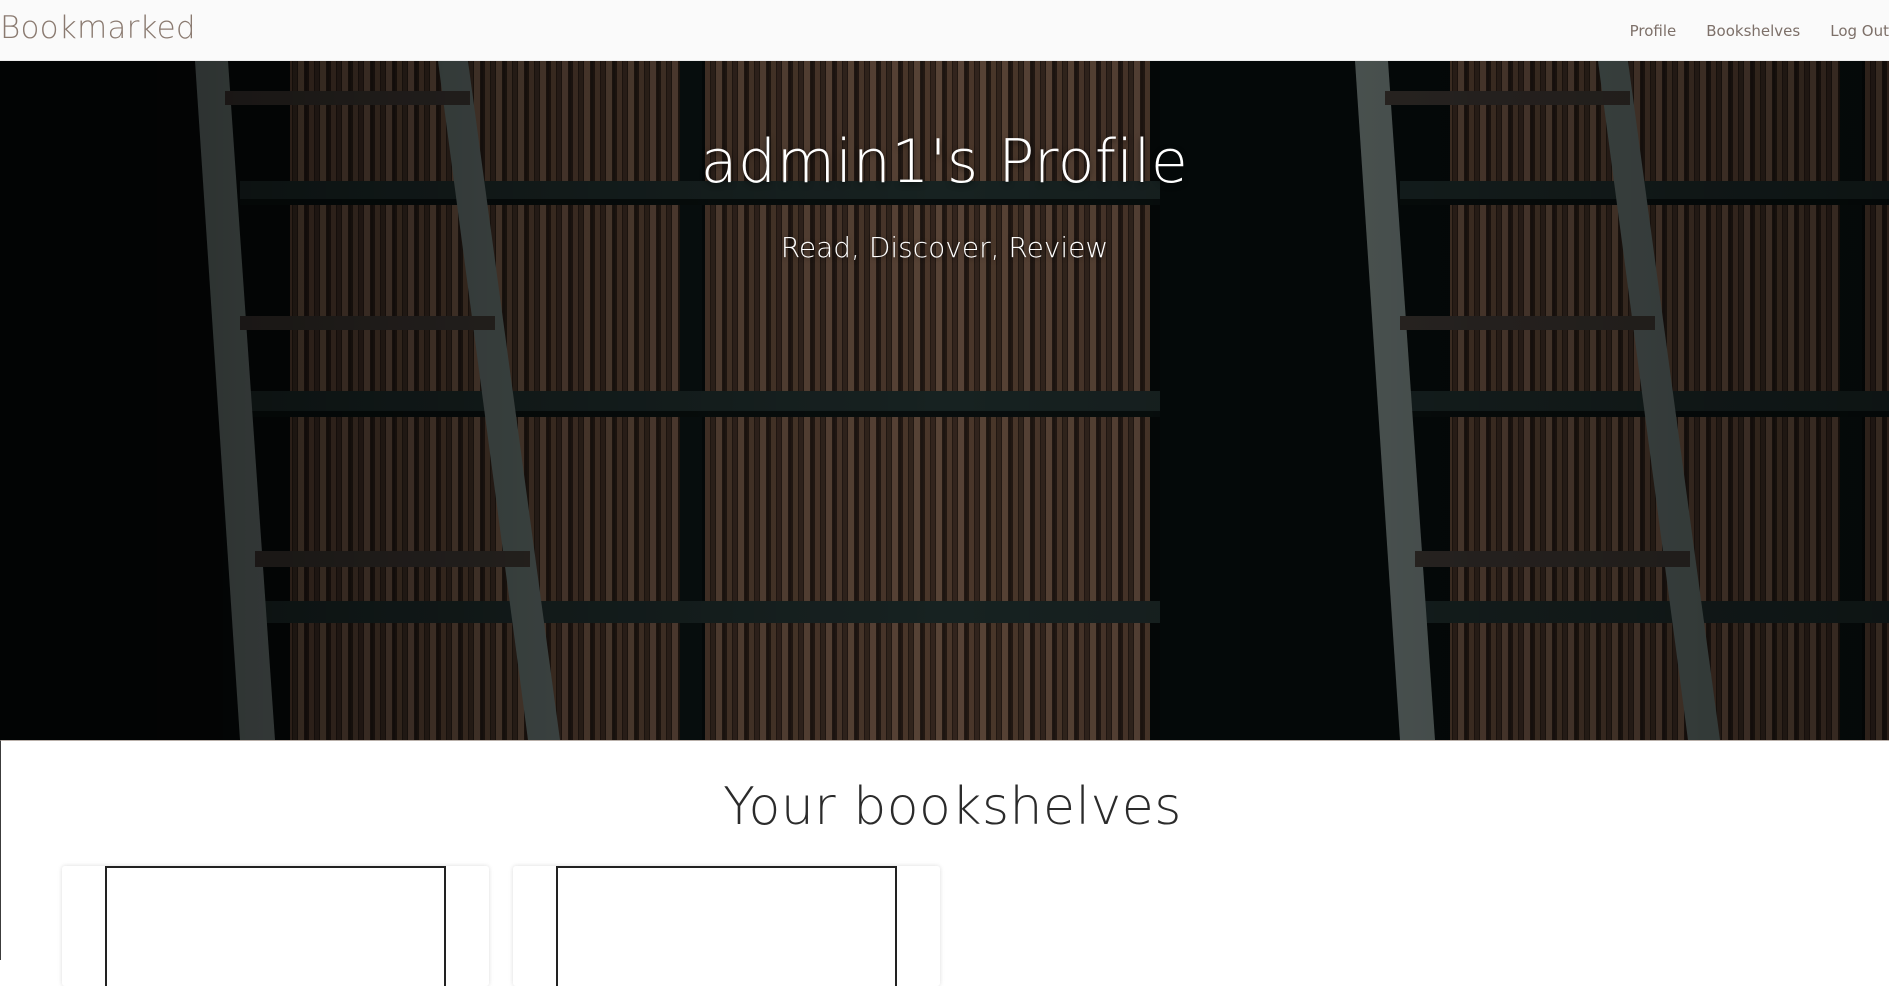 The image size is (1889, 986). I want to click on brand-logo-link: Bookmarked, so click(98, 28).